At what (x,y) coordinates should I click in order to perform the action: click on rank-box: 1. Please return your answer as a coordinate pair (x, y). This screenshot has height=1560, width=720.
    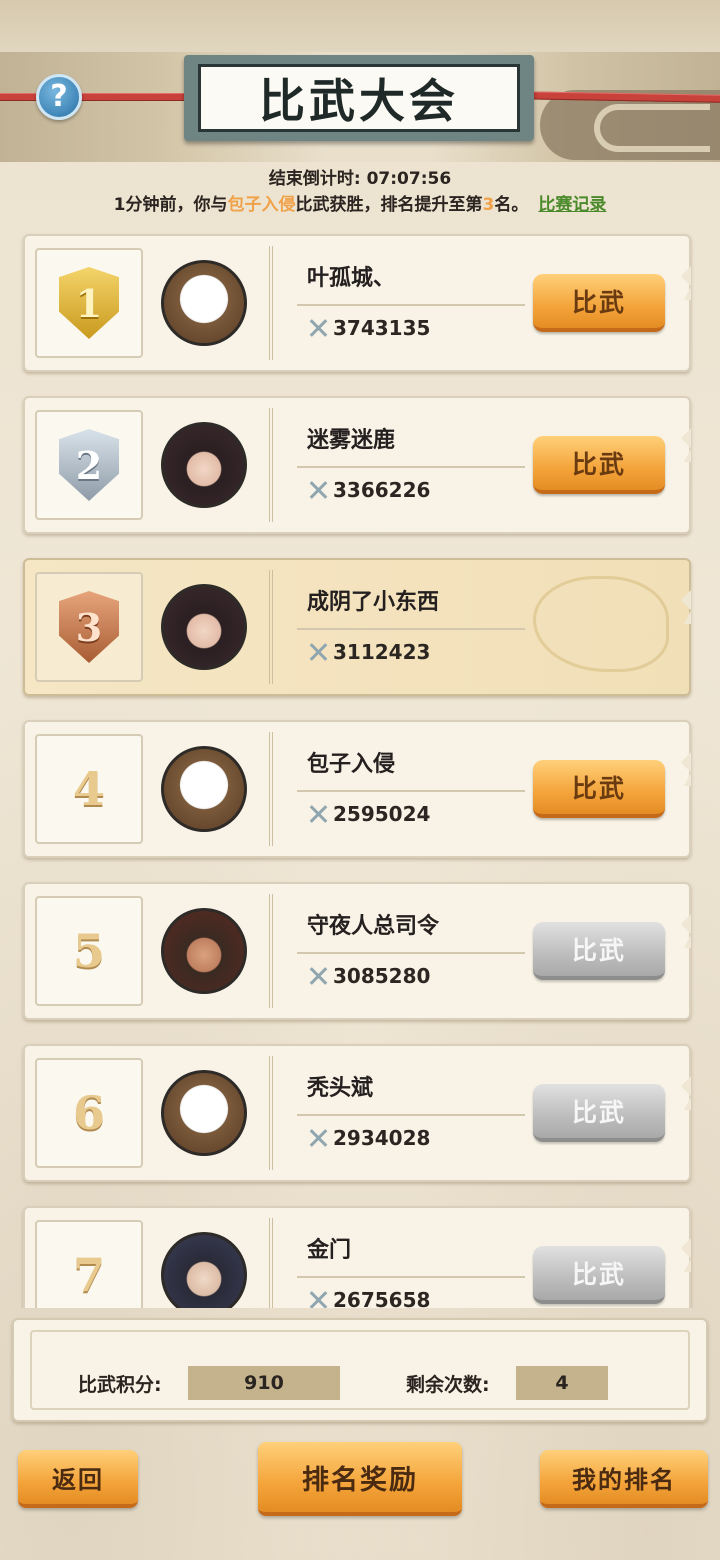
    Looking at the image, I should click on (89, 303).